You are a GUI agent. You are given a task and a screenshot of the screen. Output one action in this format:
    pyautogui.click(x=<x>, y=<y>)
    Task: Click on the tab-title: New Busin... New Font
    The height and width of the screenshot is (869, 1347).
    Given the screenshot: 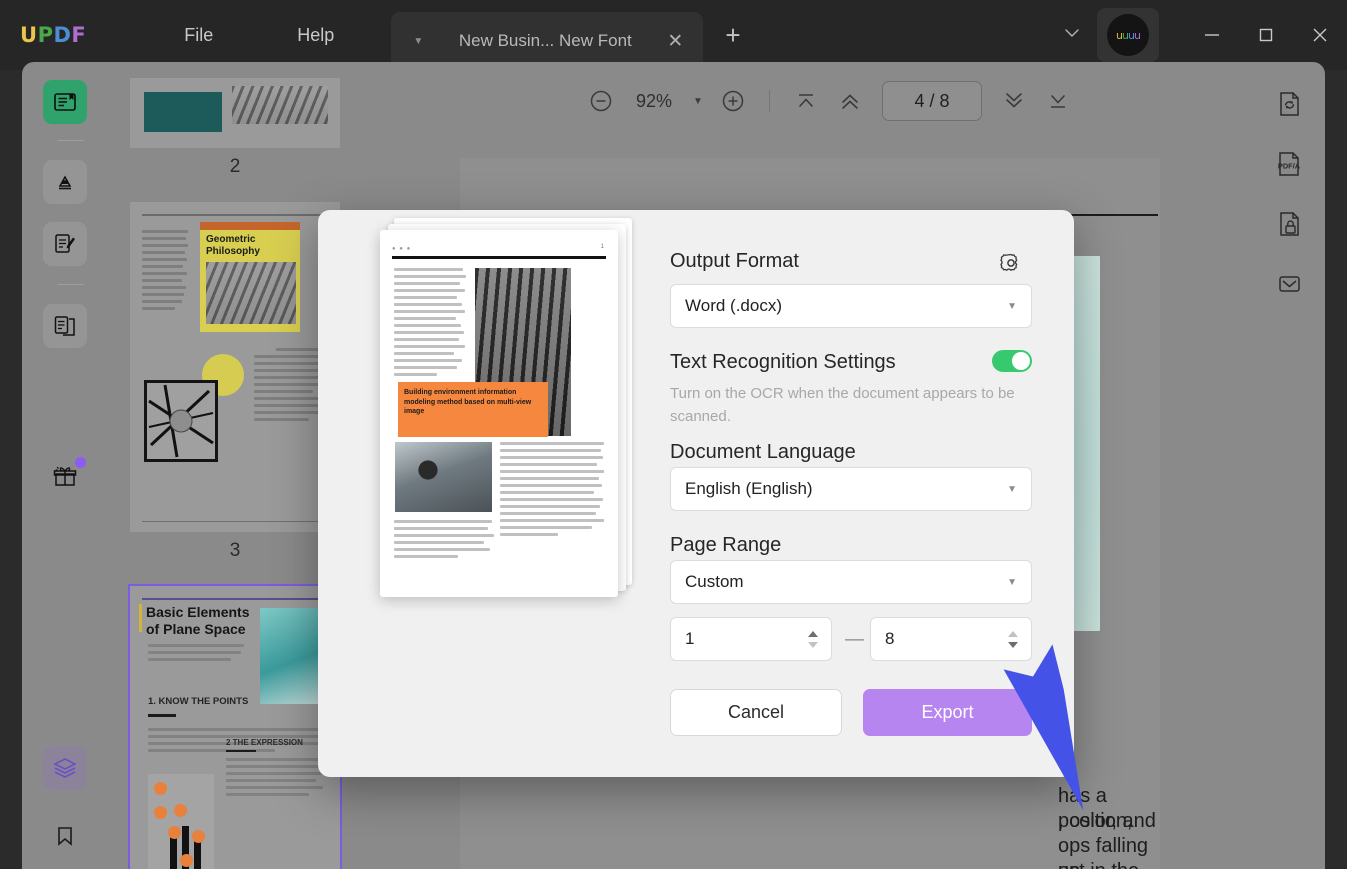 What is the action you would take?
    pyautogui.click(x=545, y=40)
    